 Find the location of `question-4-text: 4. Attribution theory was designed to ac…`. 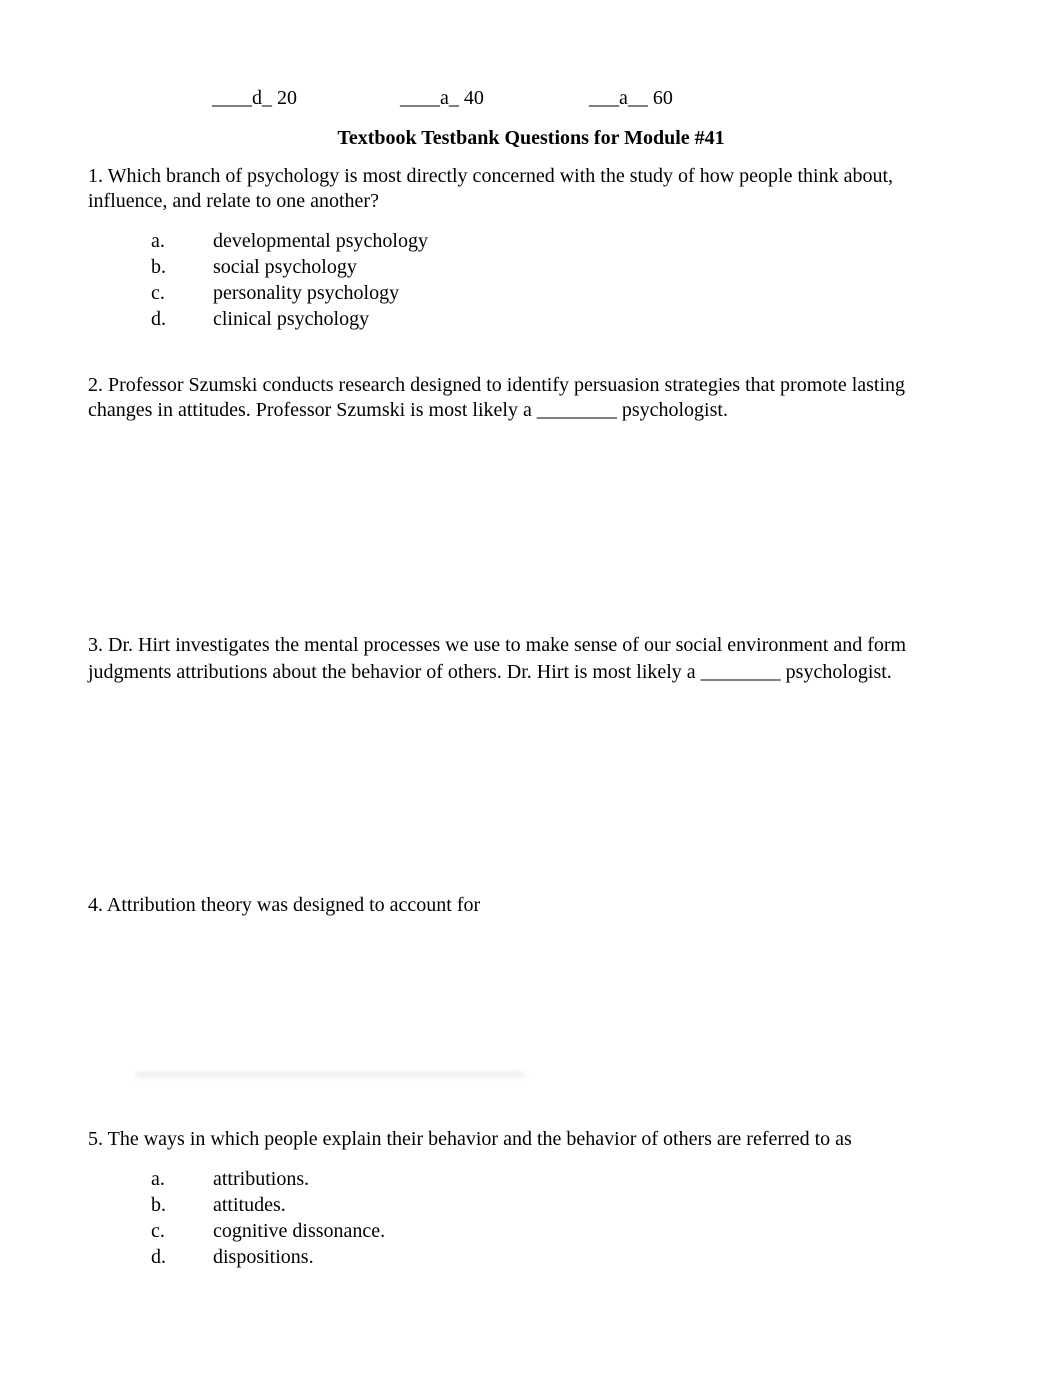

question-4-text: 4. Attribution theory was designed to ac… is located at coordinates (284, 905).